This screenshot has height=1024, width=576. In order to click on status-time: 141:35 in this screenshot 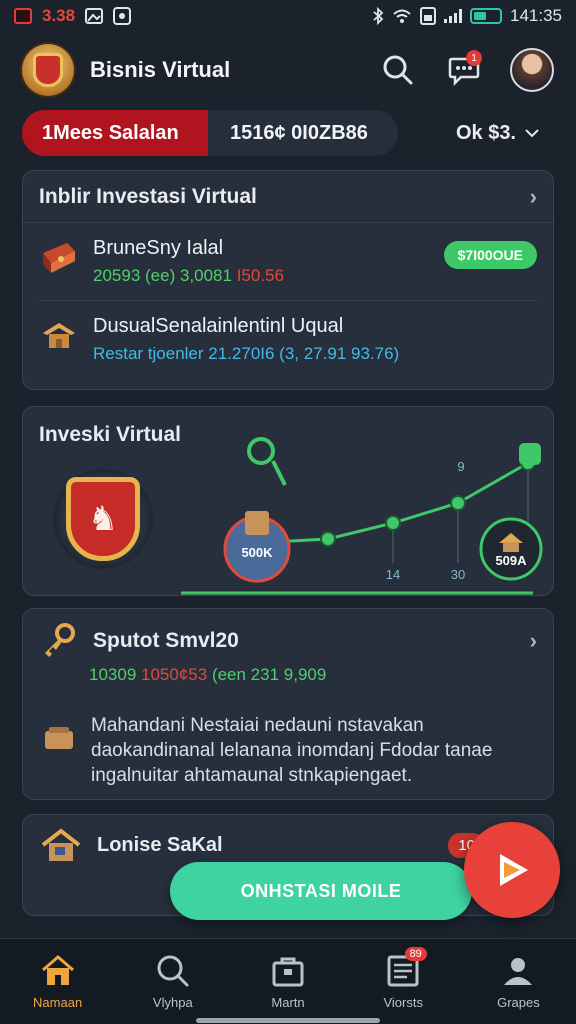, I will do `click(536, 15)`.